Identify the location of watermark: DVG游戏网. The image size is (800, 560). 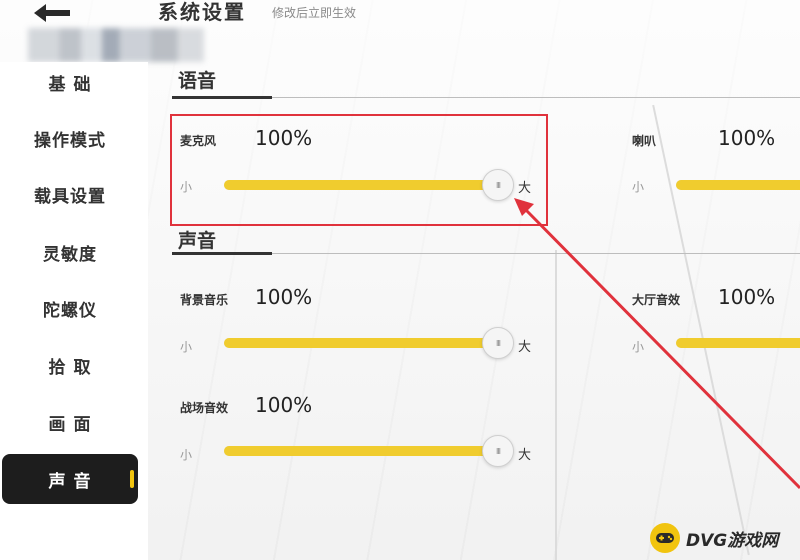
(725, 538).